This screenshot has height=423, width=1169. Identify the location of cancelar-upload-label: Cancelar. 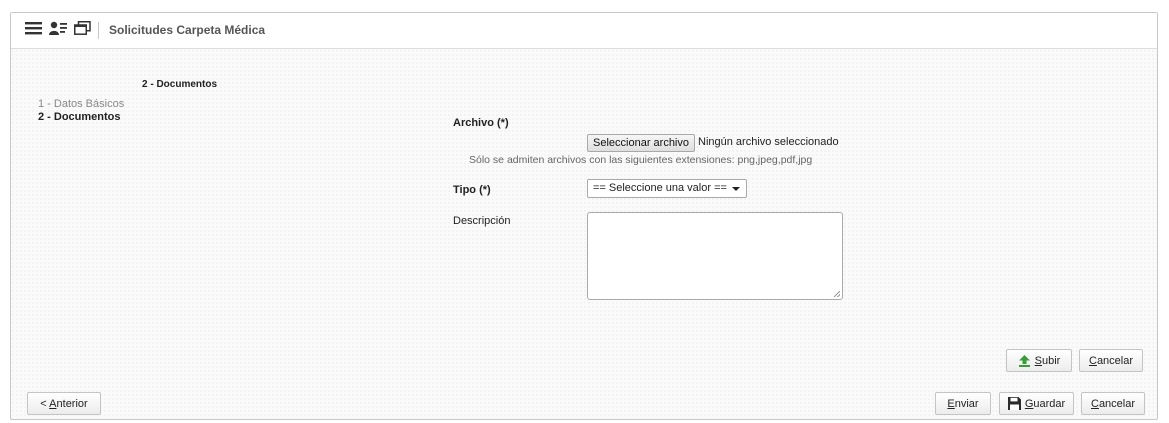
(1111, 360).